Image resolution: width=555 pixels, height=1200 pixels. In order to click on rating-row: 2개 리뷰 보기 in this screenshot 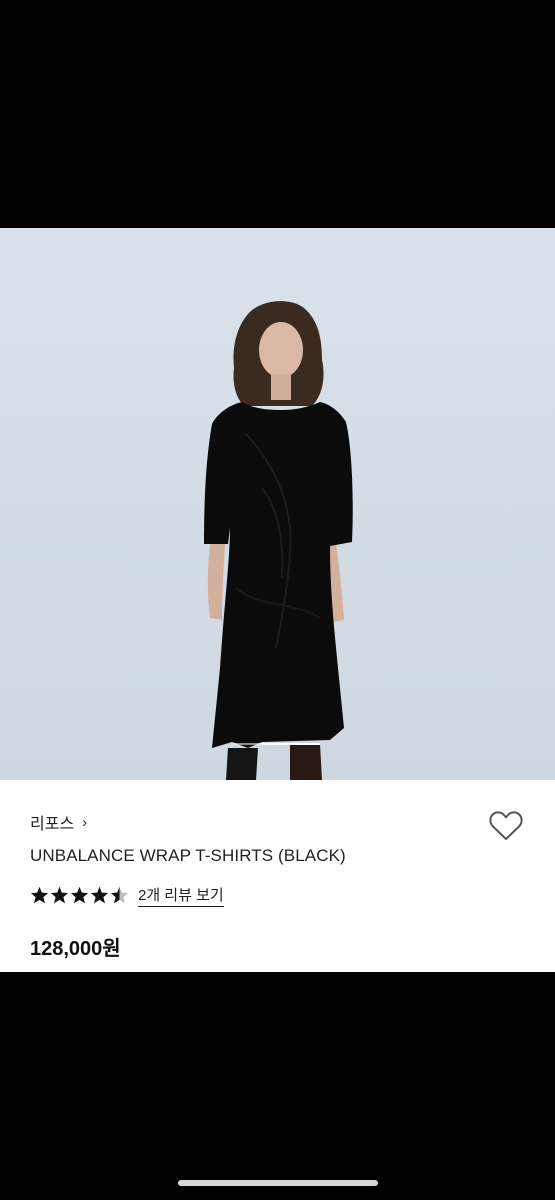, I will do `click(127, 895)`.